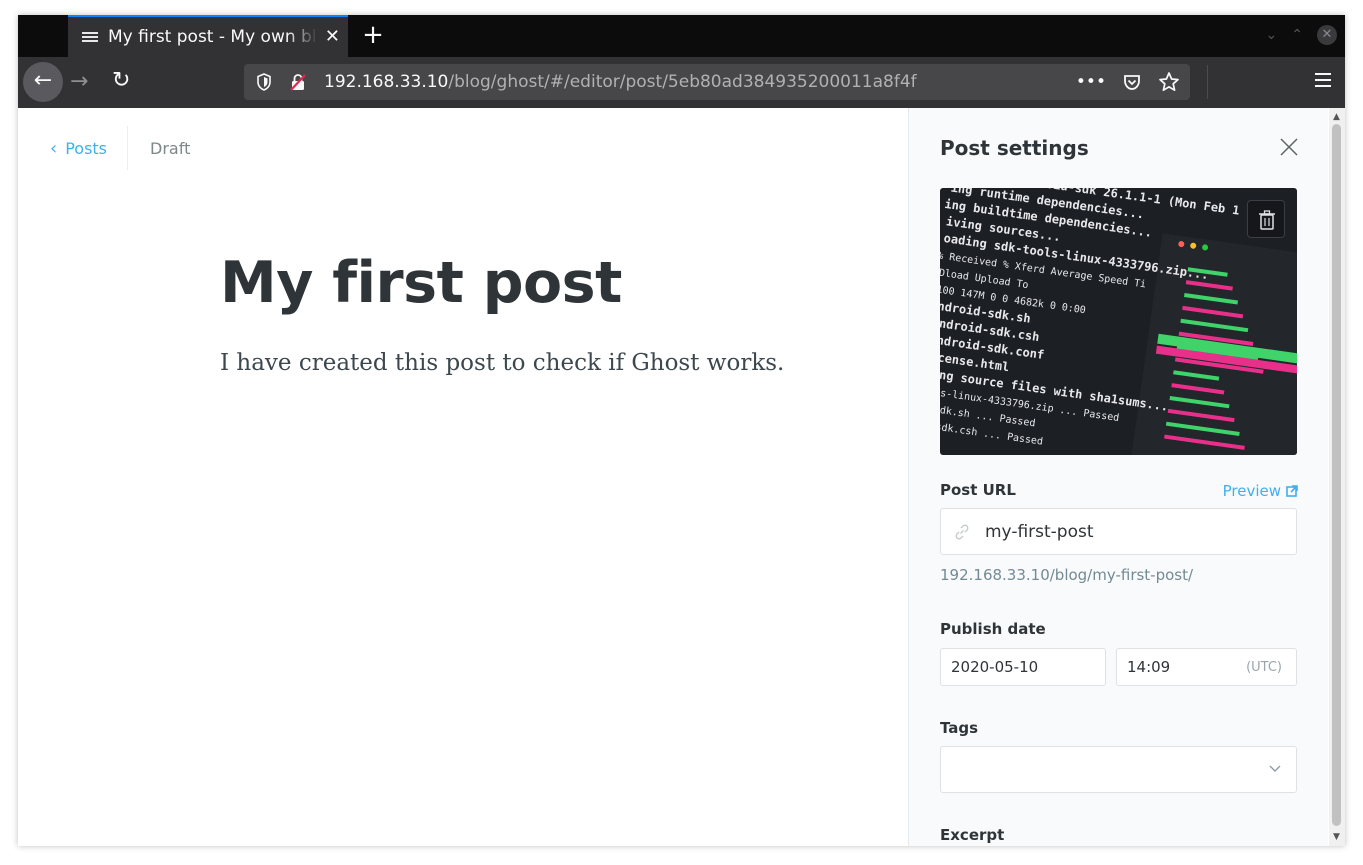 This screenshot has height=865, width=1363. I want to click on settings-title: Post settings, so click(1014, 148).